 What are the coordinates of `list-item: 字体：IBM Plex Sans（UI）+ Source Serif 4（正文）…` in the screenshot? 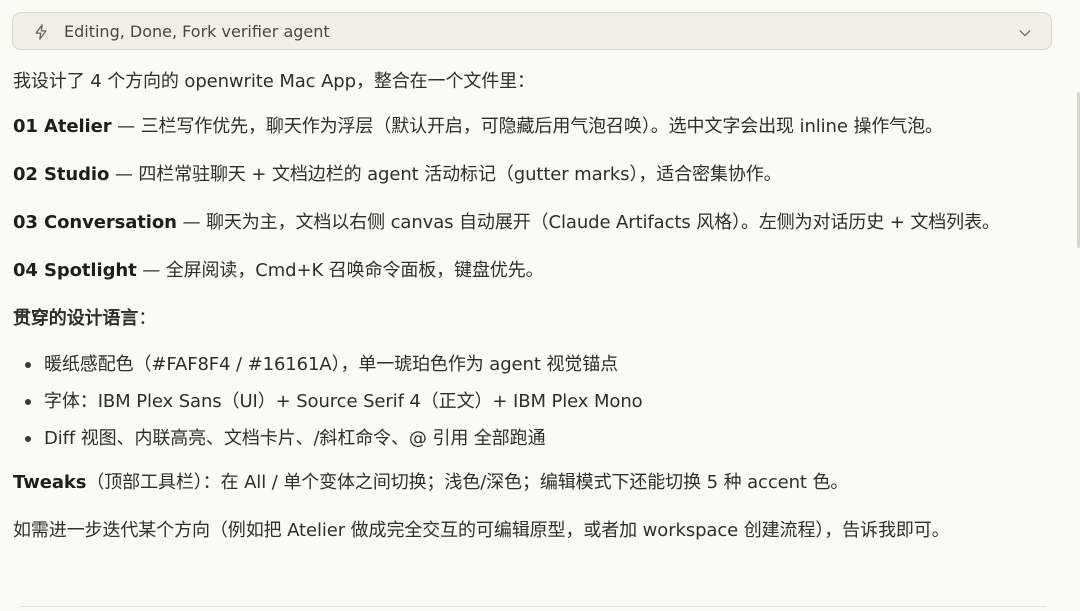 It's located at (528, 401).